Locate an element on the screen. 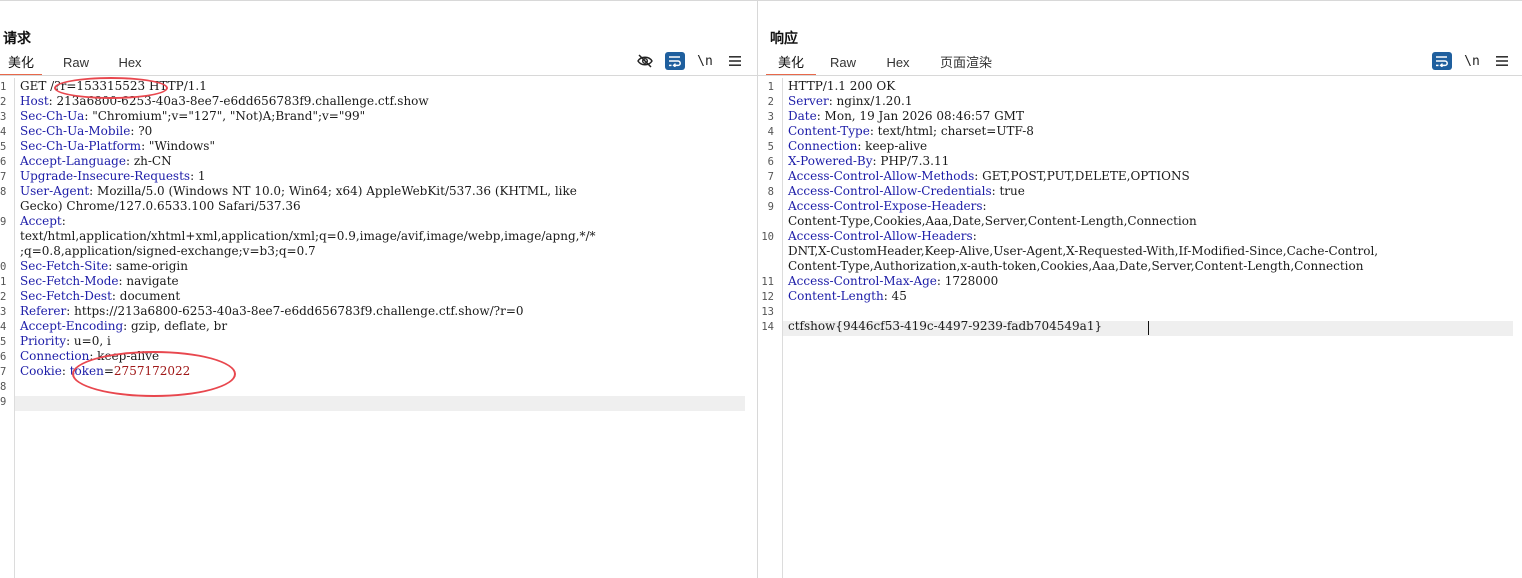 The width and height of the screenshot is (1522, 578). code-line: Access-Control-Allow-Credentials: true is located at coordinates (906, 191).